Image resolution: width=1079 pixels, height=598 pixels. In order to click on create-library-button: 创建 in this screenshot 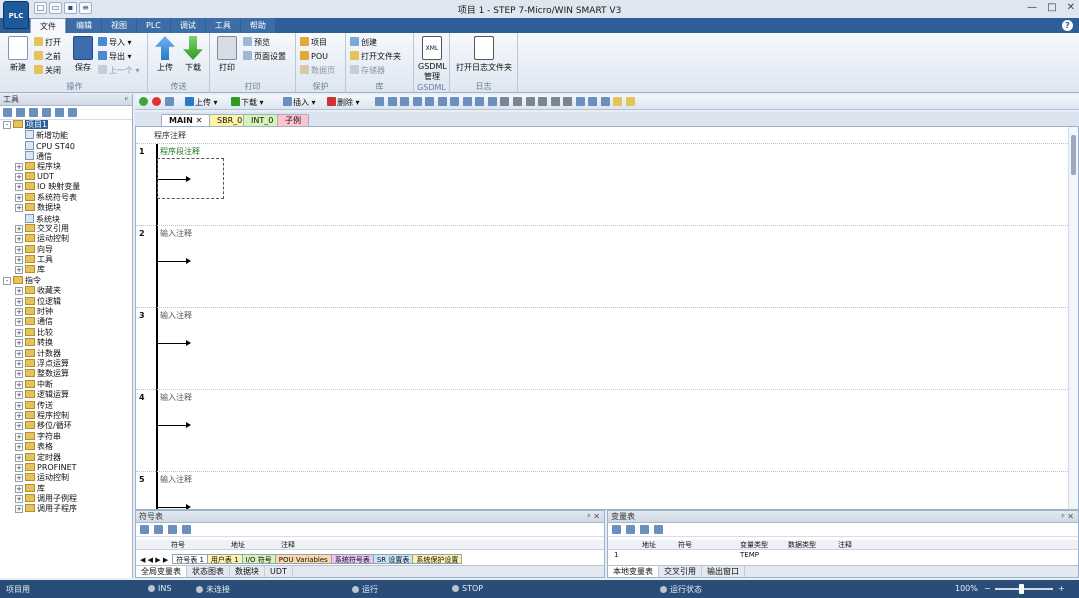, I will do `click(363, 42)`.